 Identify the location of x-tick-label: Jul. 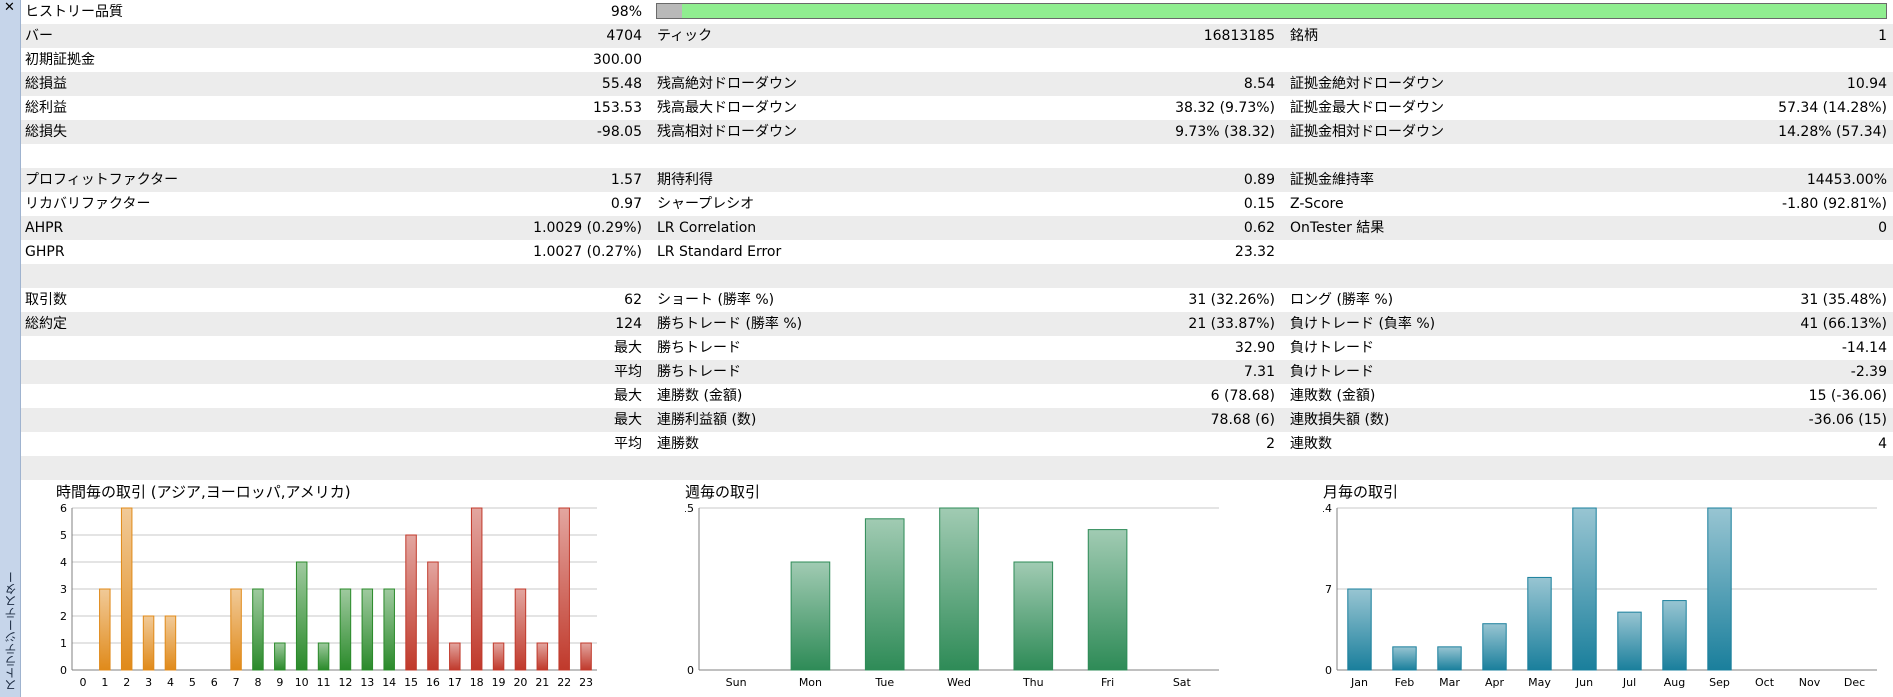
(1629, 682).